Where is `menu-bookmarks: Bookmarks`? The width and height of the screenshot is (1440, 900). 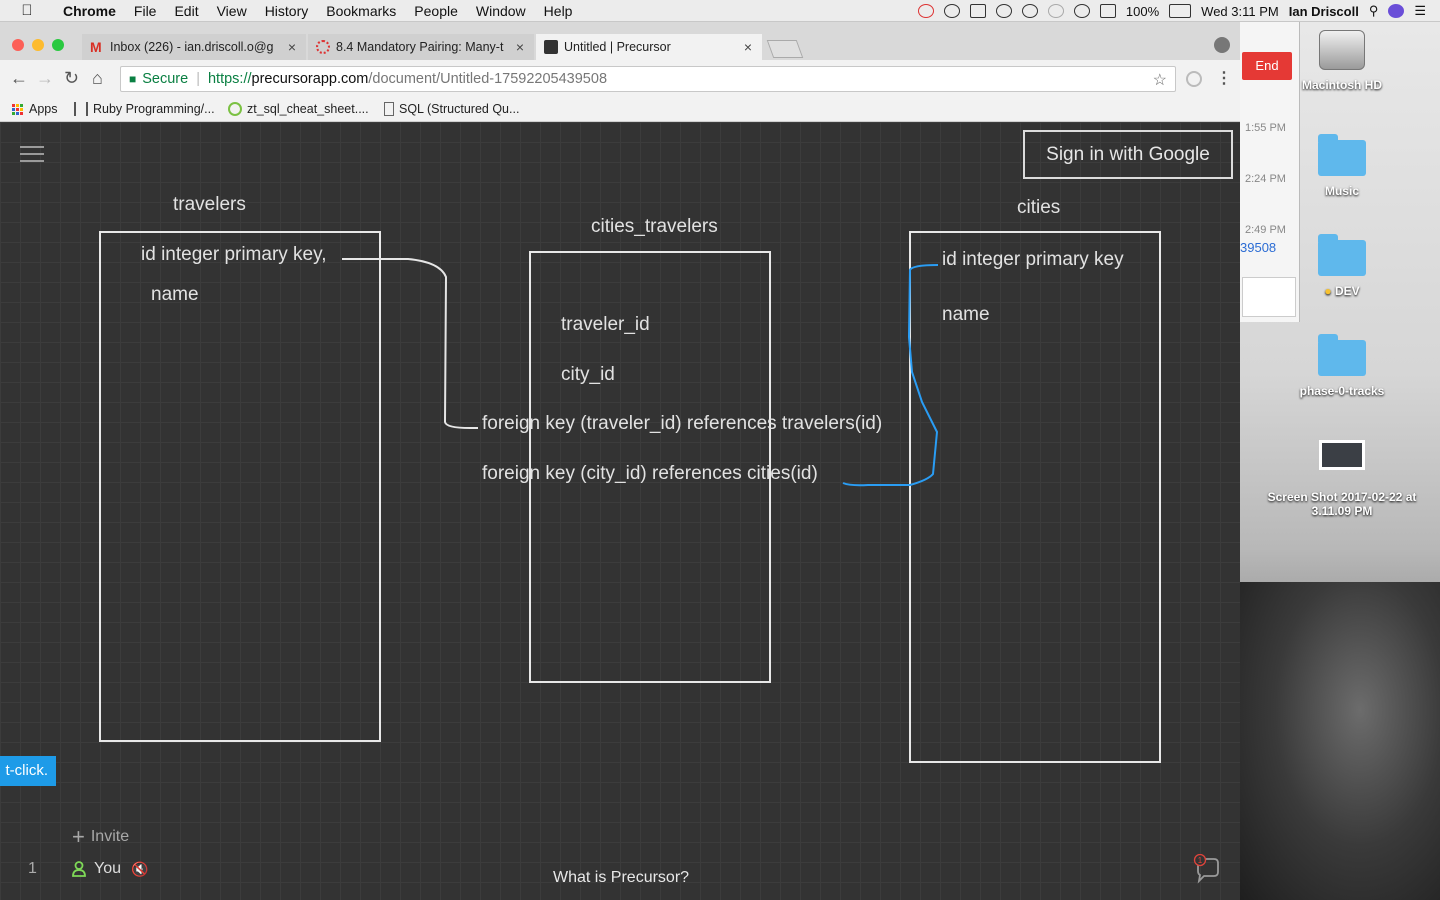
menu-bookmarks: Bookmarks is located at coordinates (361, 11).